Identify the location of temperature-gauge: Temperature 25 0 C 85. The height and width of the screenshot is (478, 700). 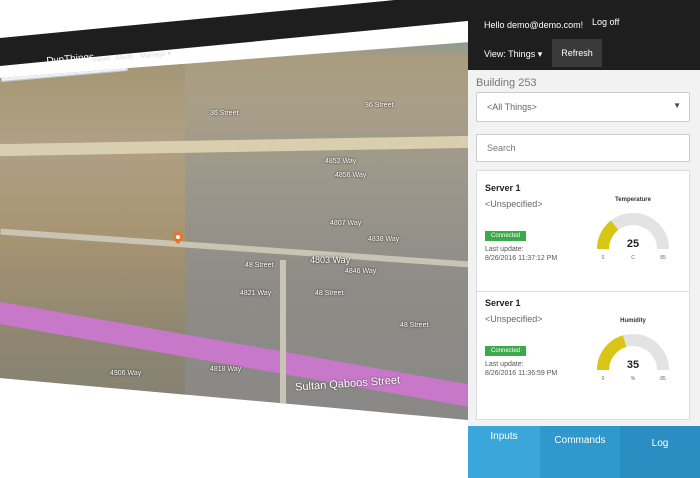
(633, 229).